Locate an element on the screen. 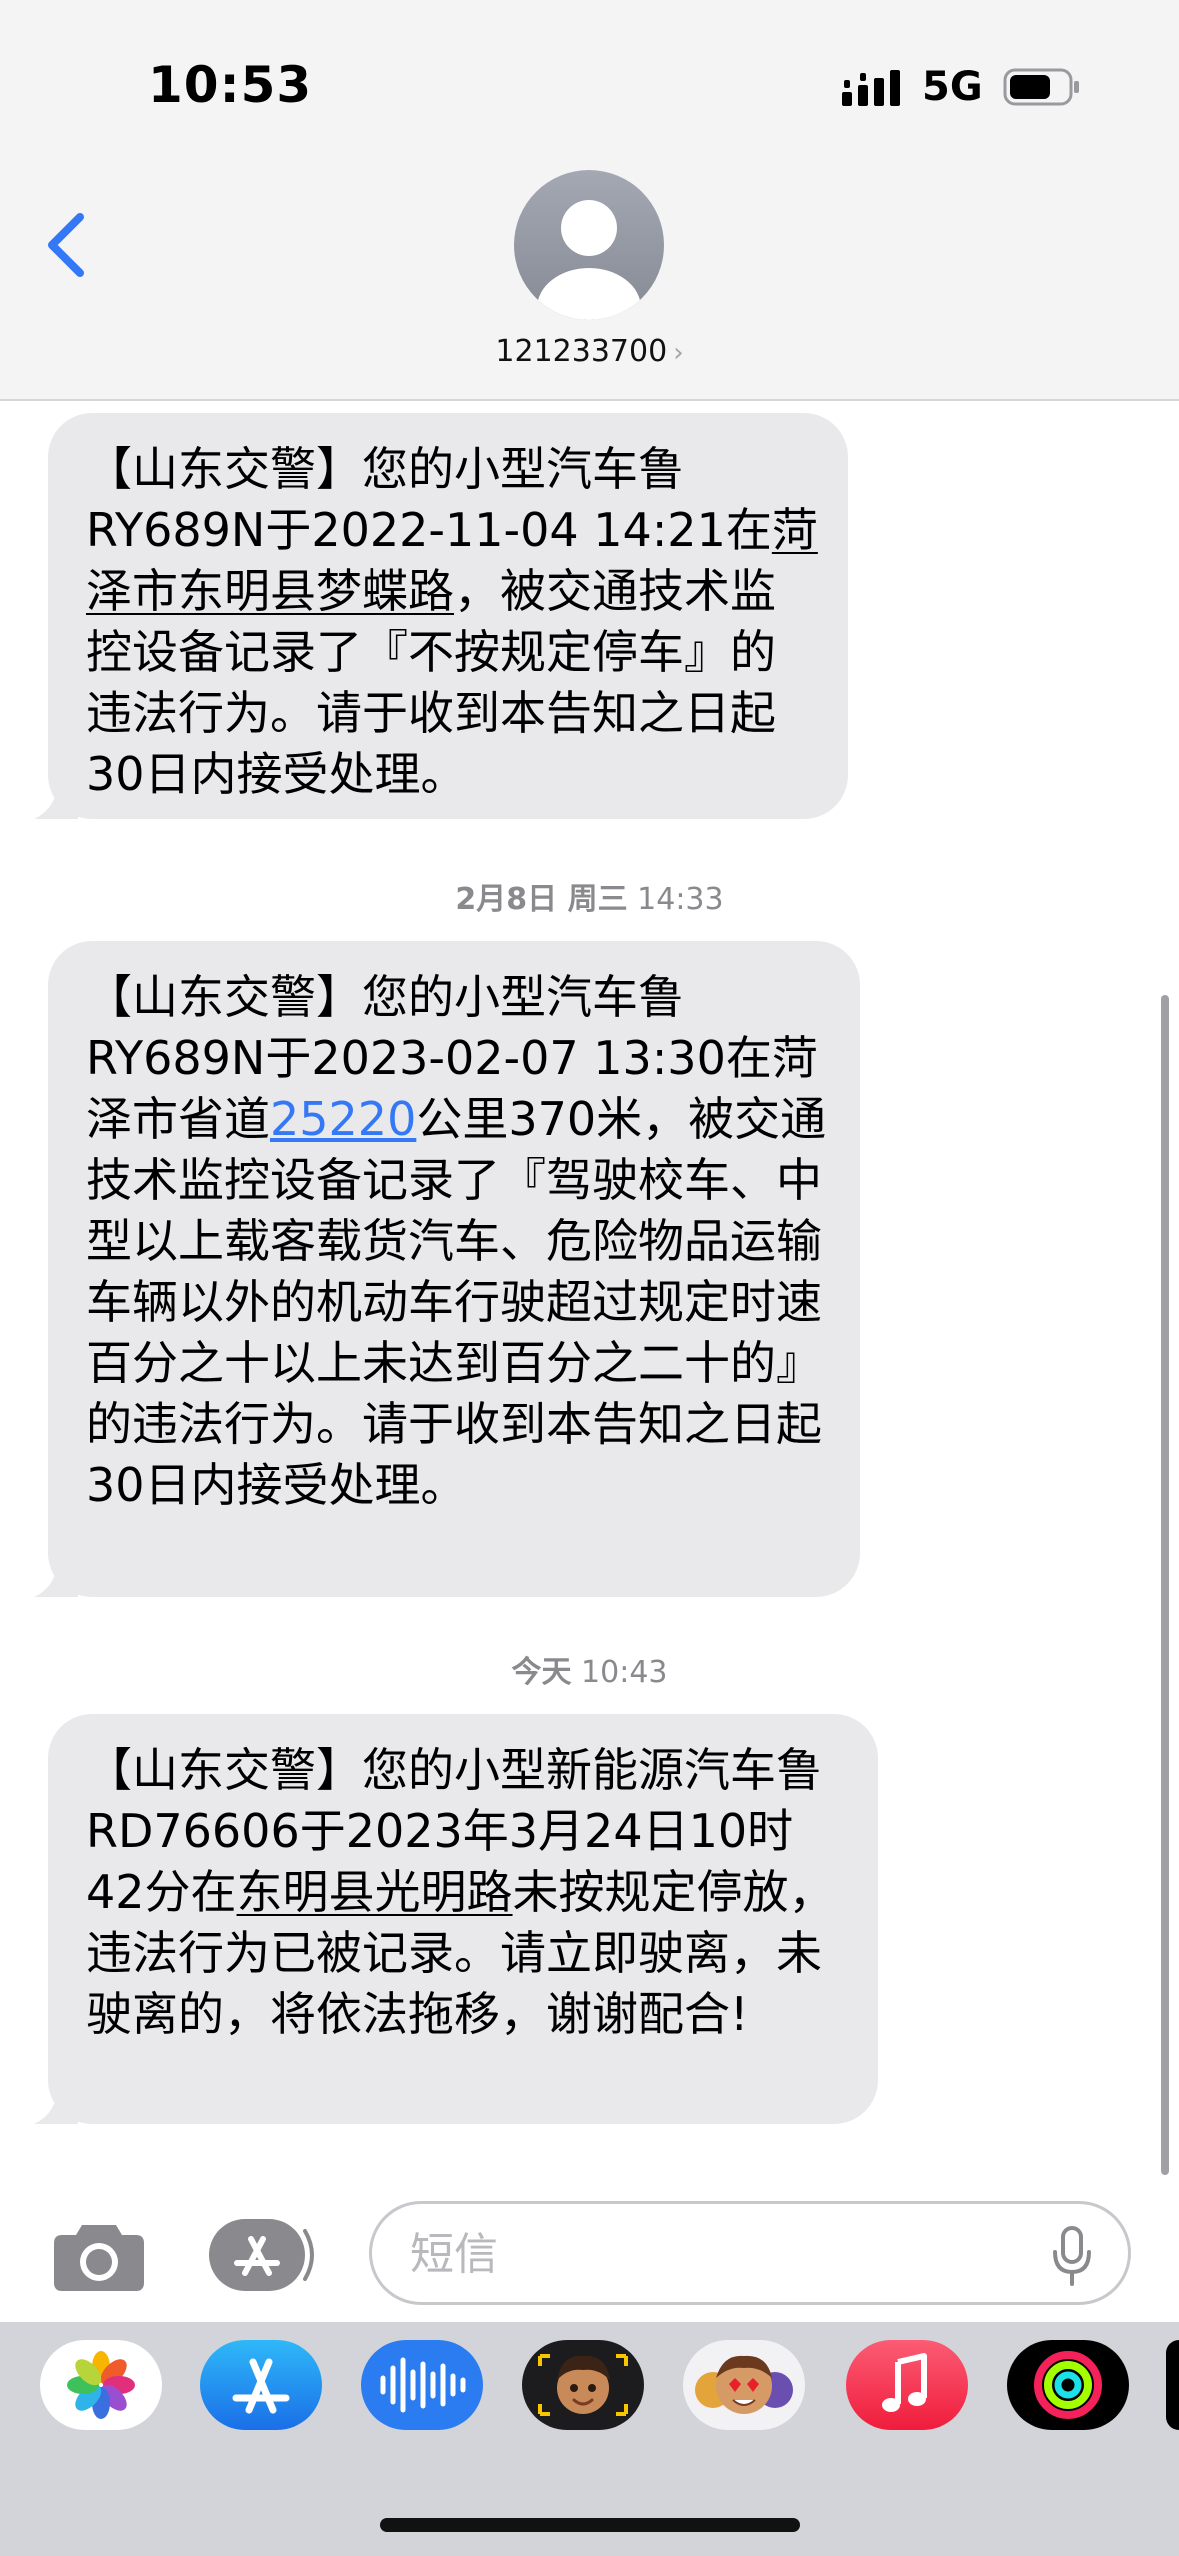 The height and width of the screenshot is (2556, 1179). message-text: 【山东交警】您的小型汽车鲁RY689N于2022-11-04 14:21在 is located at coordinates (429, 499).